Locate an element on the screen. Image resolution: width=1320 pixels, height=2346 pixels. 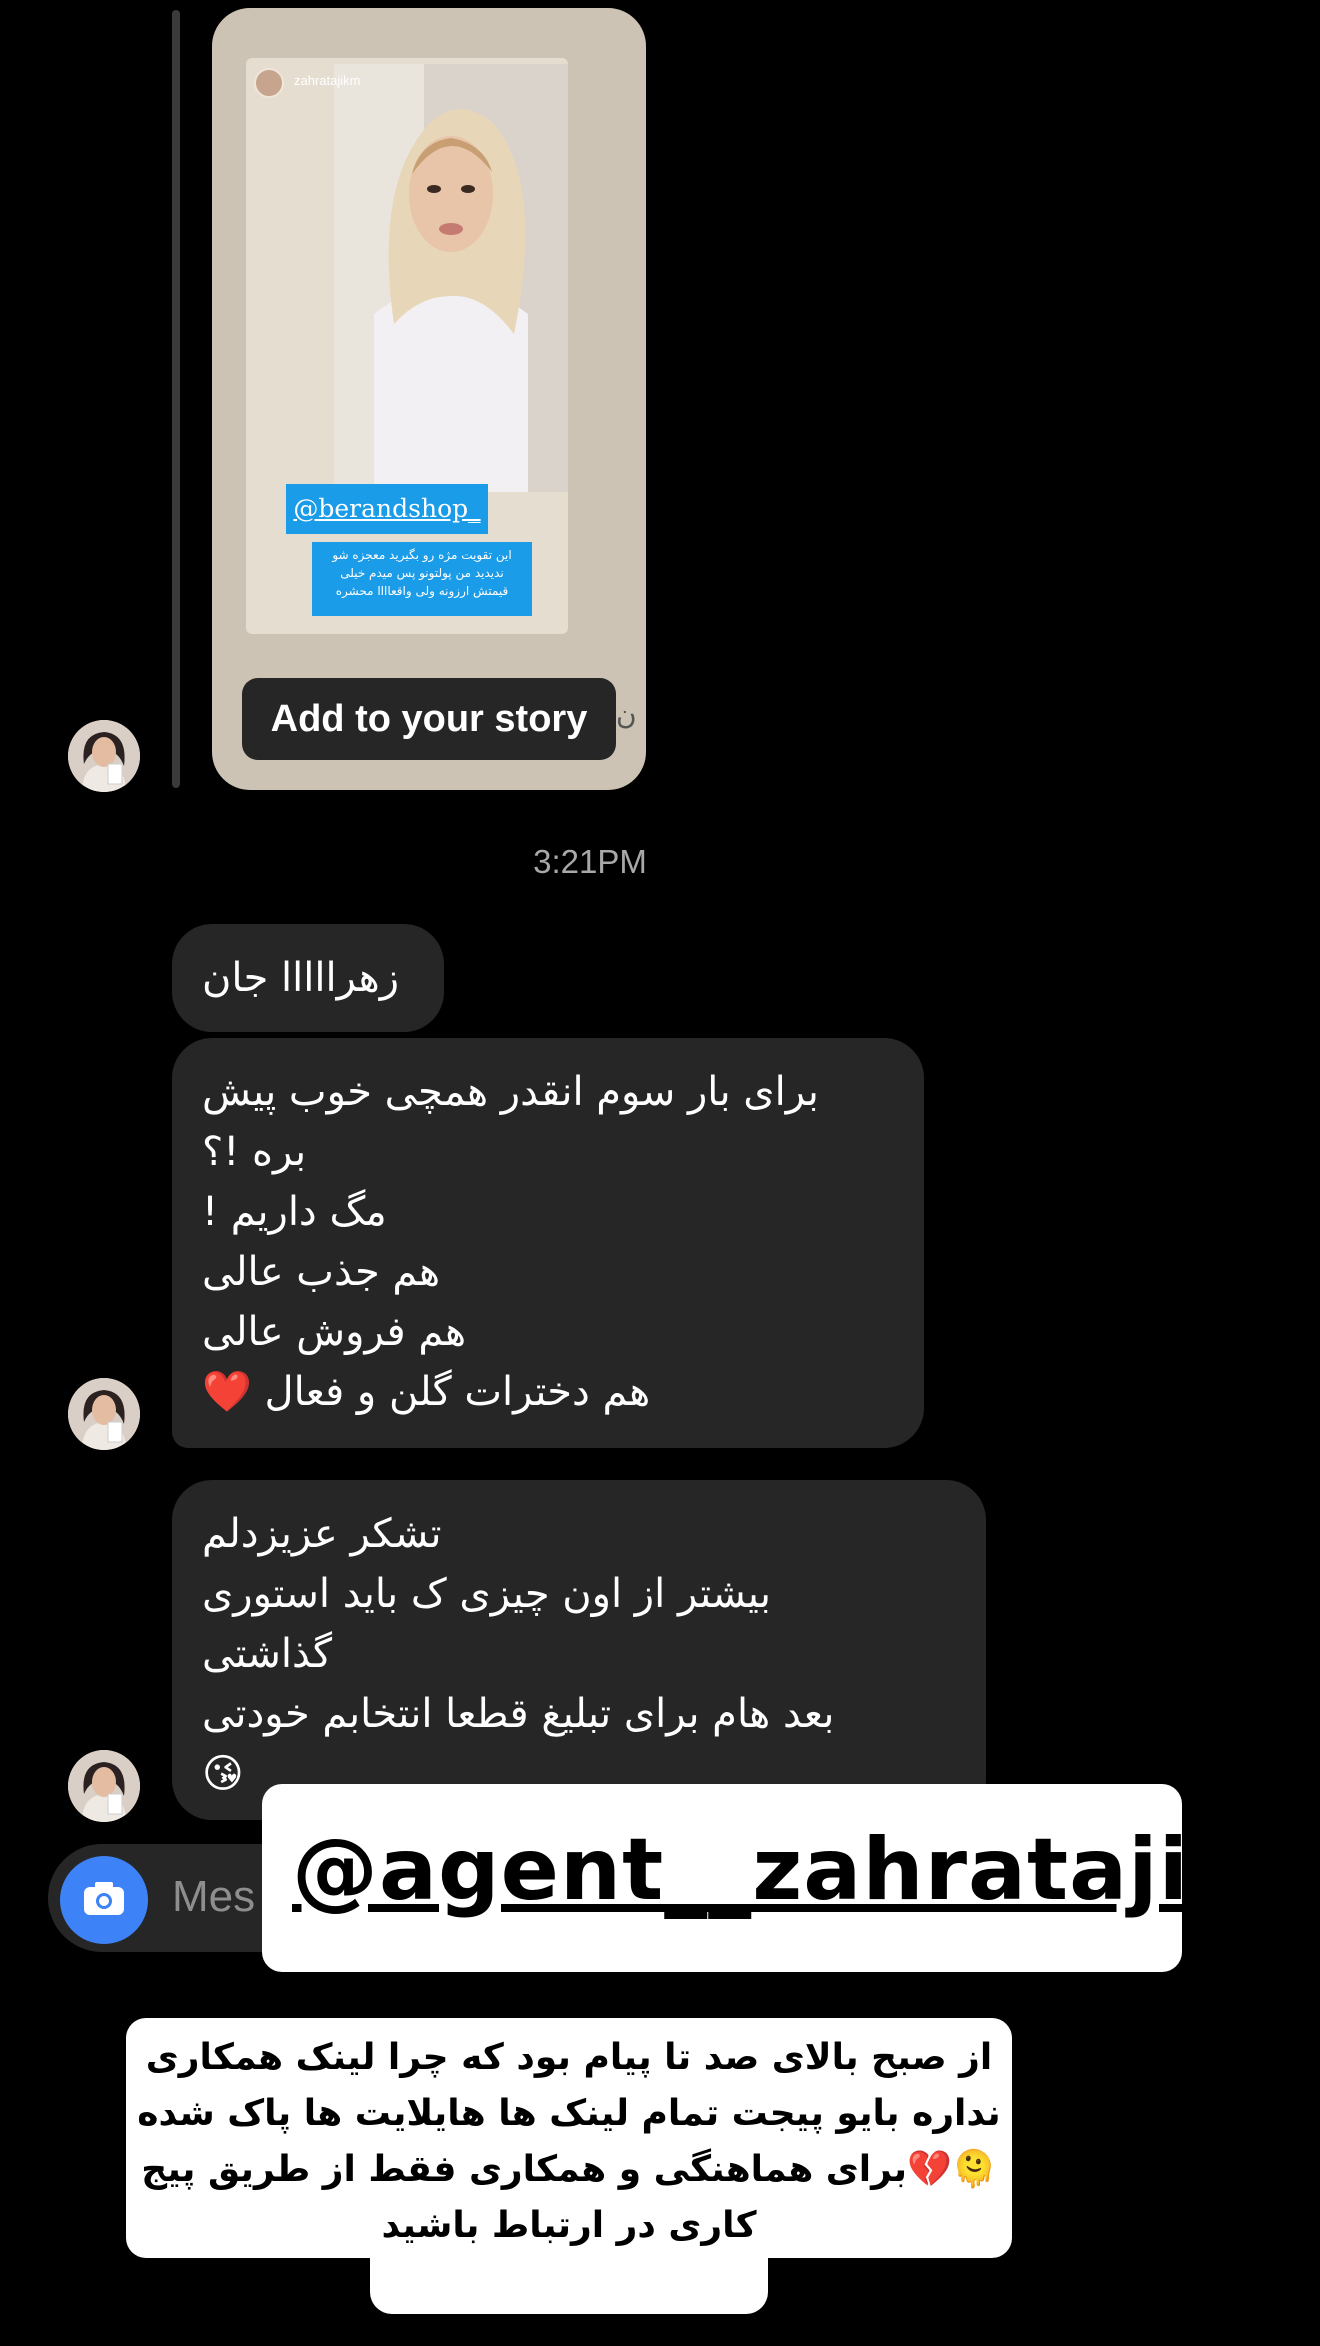
message-line: بیشتر از اون چیزی ک باید استوری is located at coordinates (486, 1594).